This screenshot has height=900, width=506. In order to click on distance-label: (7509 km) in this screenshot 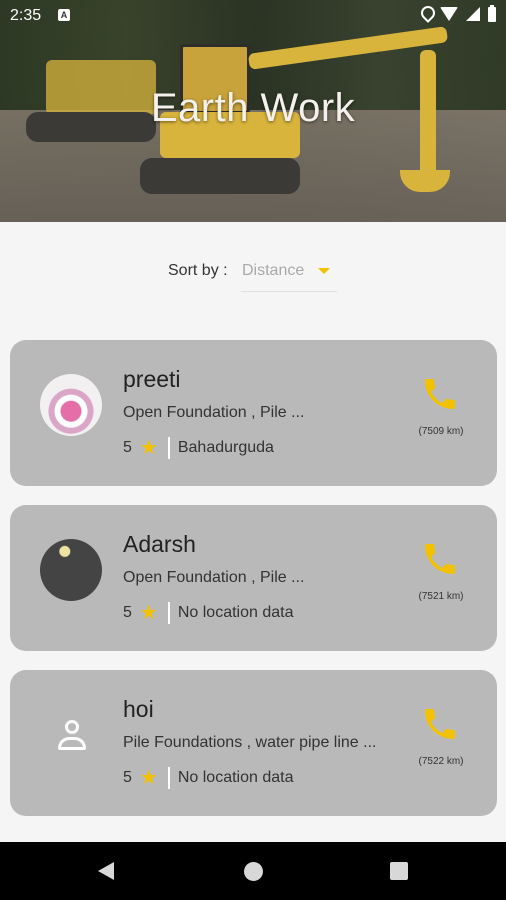, I will do `click(441, 431)`.